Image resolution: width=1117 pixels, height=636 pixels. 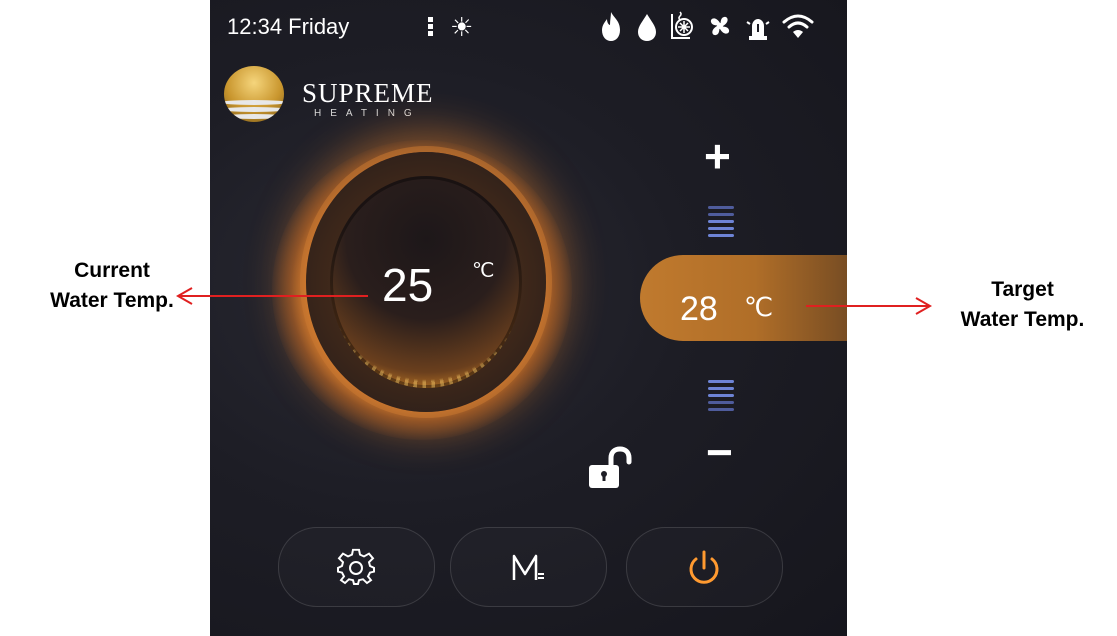 What do you see at coordinates (798, 26) in the screenshot?
I see `wifi-icon` at bounding box center [798, 26].